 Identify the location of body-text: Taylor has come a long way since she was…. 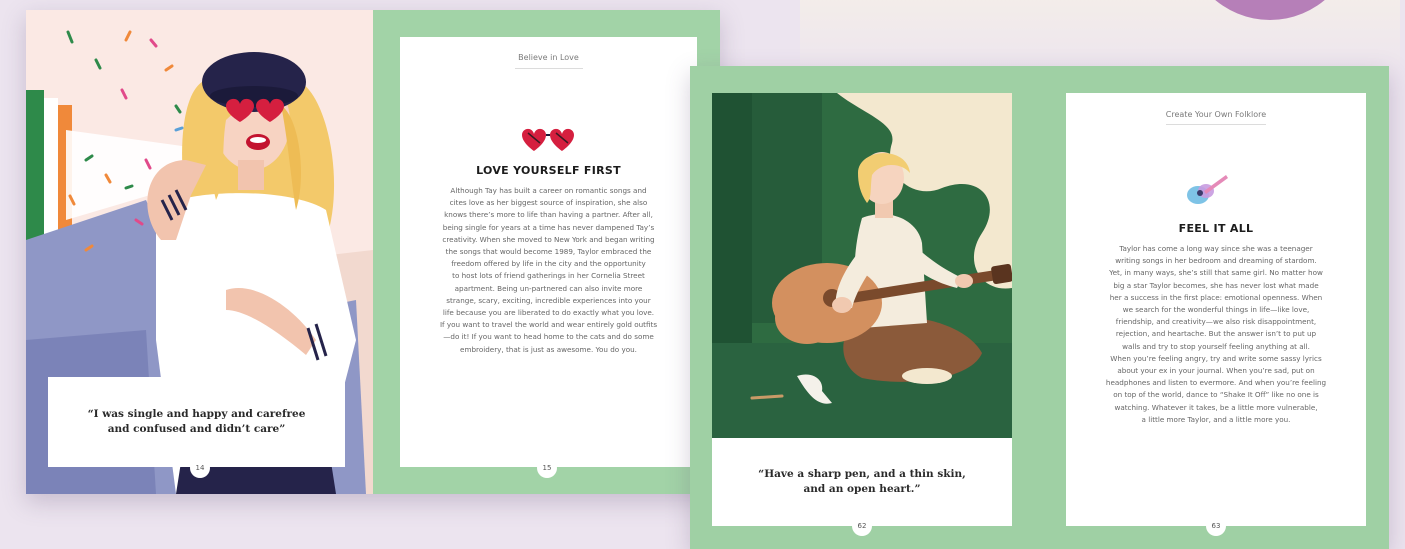
(1216, 334).